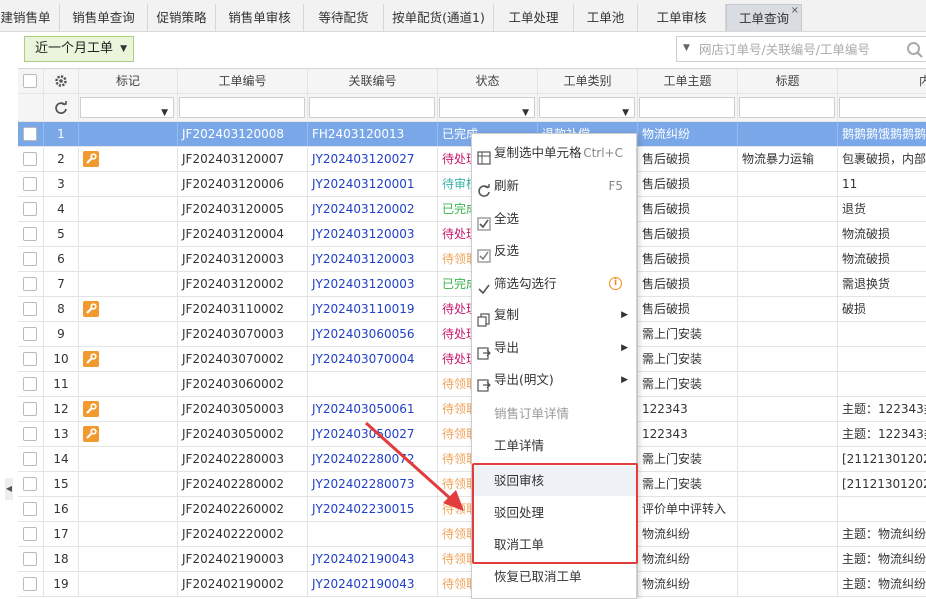 The image size is (926, 599). What do you see at coordinates (243, 284) in the screenshot?
I see `work-order-id: JF202403120002` at bounding box center [243, 284].